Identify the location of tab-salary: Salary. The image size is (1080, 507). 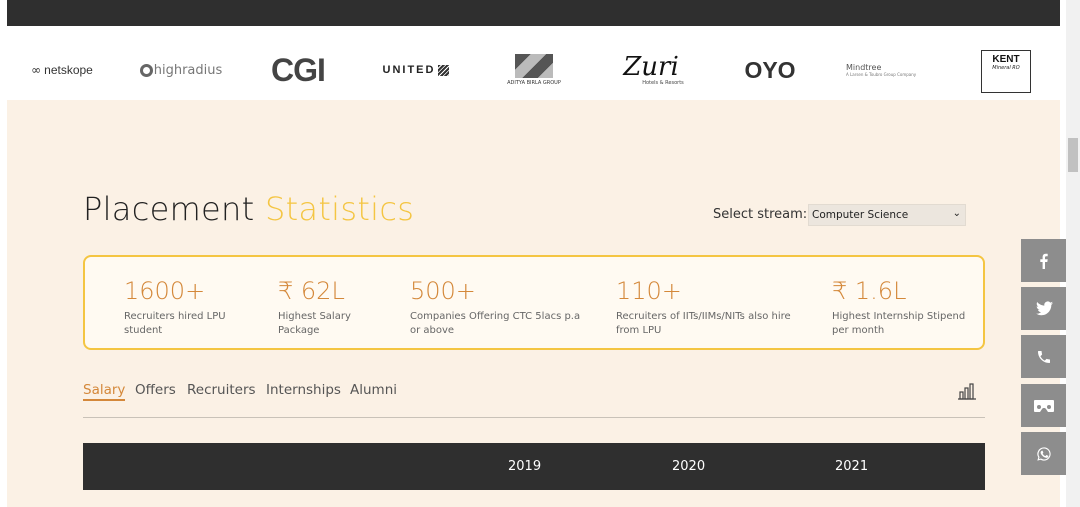
(104, 391).